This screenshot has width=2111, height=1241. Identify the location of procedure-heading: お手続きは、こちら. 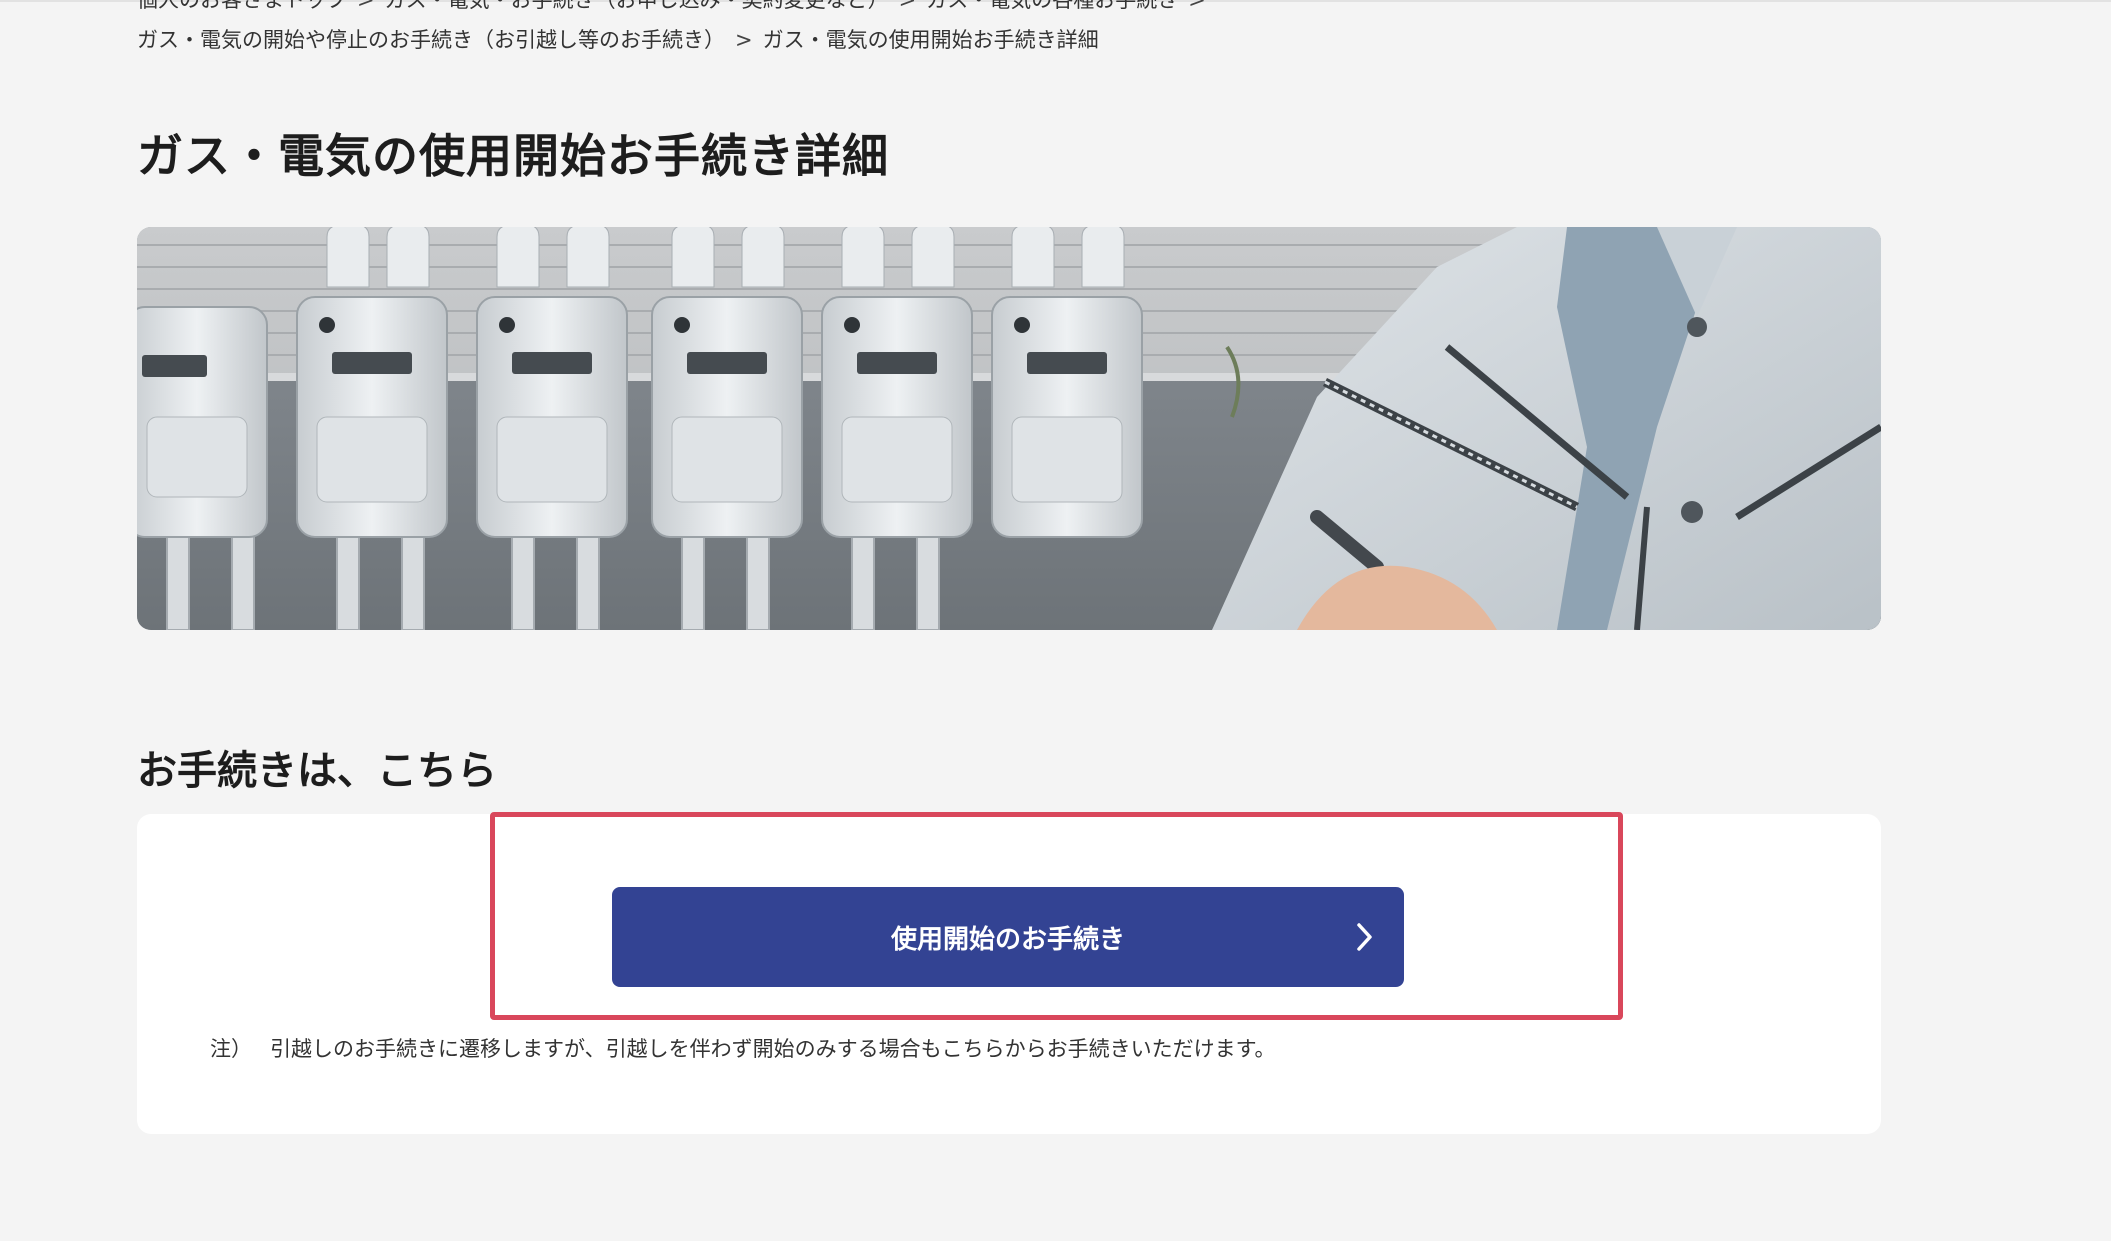
(317, 771).